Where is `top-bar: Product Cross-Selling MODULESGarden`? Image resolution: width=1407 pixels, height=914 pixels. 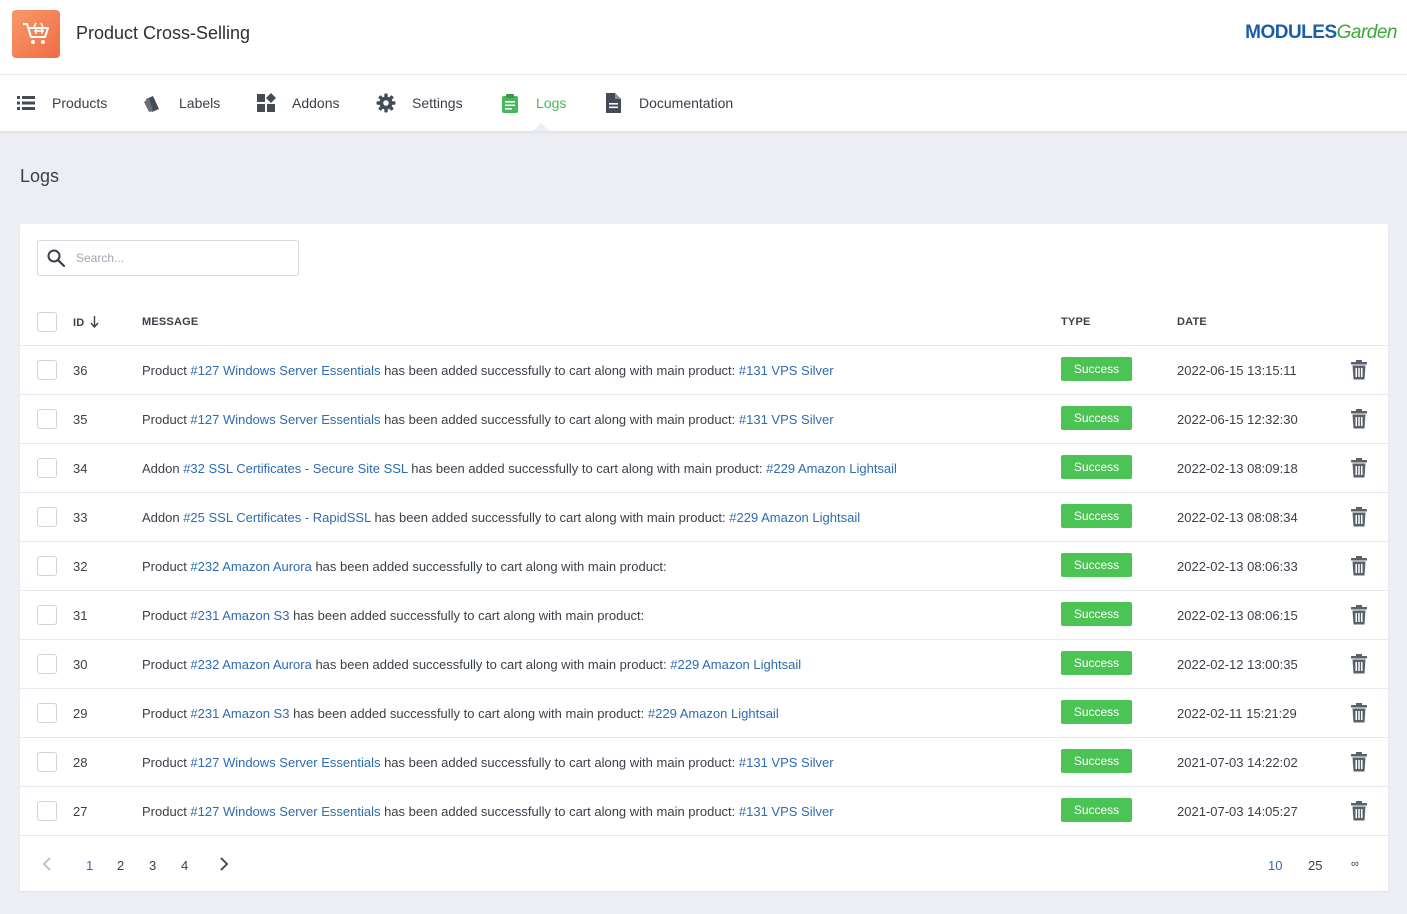
top-bar: Product Cross-Selling MODULESGarden is located at coordinates (703, 37).